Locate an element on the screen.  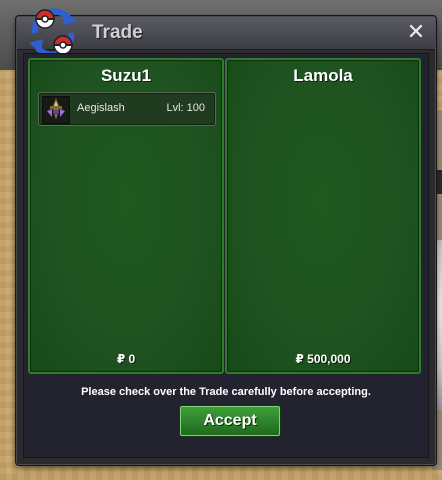
accept-button: Accept is located at coordinates (230, 421).